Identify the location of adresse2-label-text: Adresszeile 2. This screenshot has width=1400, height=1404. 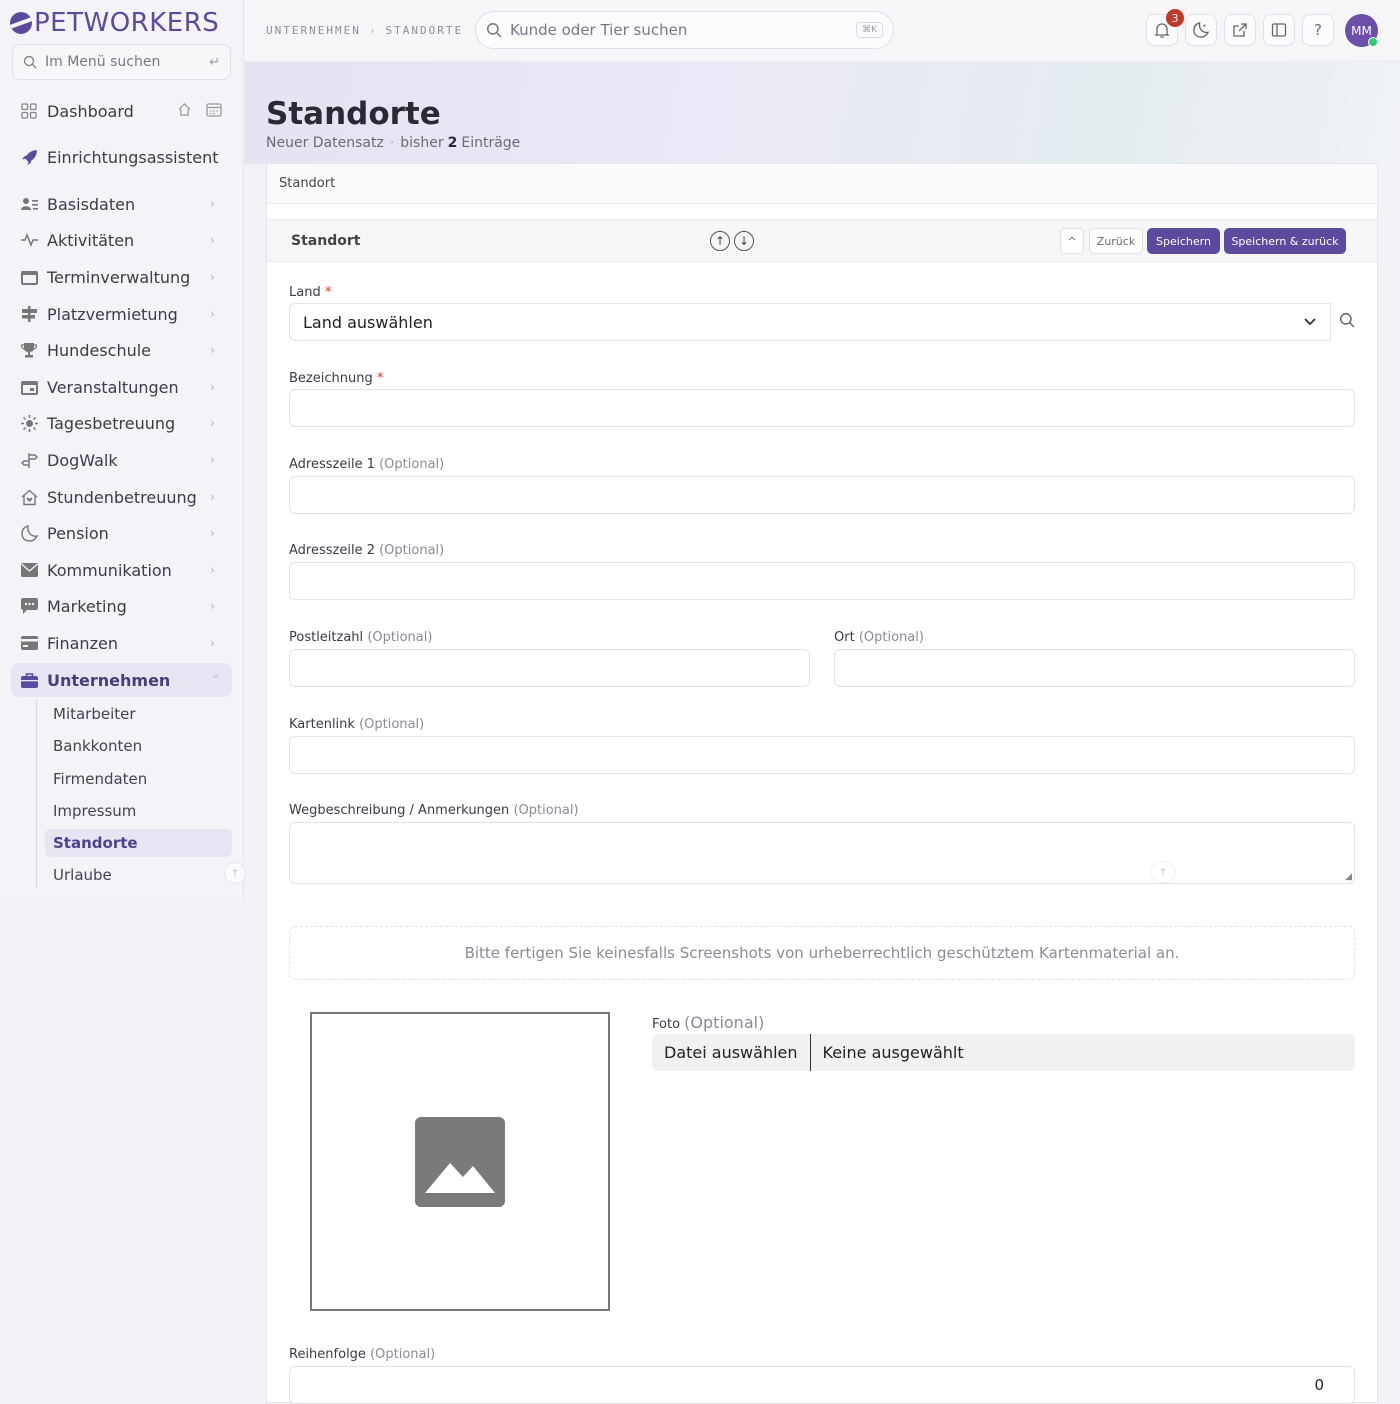
(332, 550).